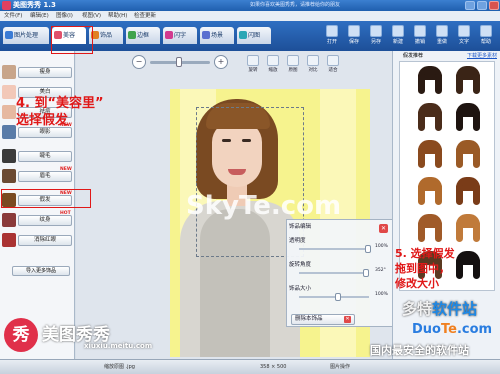  Describe the element at coordinates (9, 220) in the screenshot. I see `tattoo-thumbnail-icon` at that location.